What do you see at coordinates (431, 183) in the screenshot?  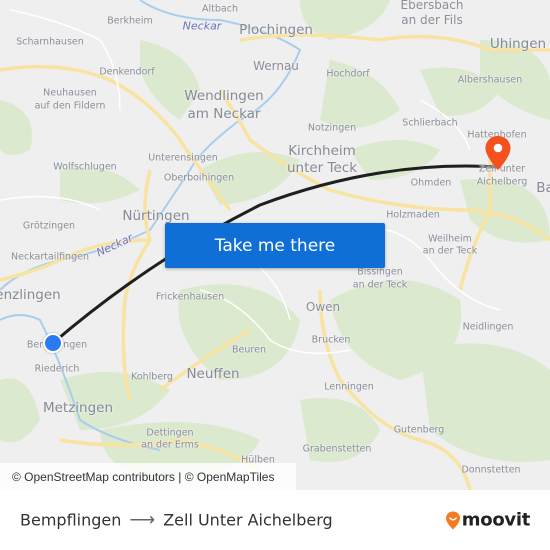 I see `map-label-ohmden: Ohmden` at bounding box center [431, 183].